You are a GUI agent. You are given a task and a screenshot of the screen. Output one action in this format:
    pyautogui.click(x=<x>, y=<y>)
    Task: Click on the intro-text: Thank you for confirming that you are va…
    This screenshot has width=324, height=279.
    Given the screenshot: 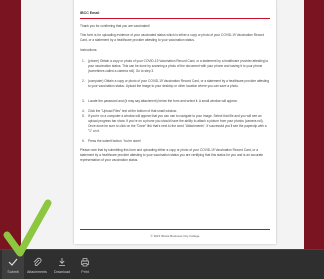 What is the action you would take?
    pyautogui.click(x=115, y=26)
    